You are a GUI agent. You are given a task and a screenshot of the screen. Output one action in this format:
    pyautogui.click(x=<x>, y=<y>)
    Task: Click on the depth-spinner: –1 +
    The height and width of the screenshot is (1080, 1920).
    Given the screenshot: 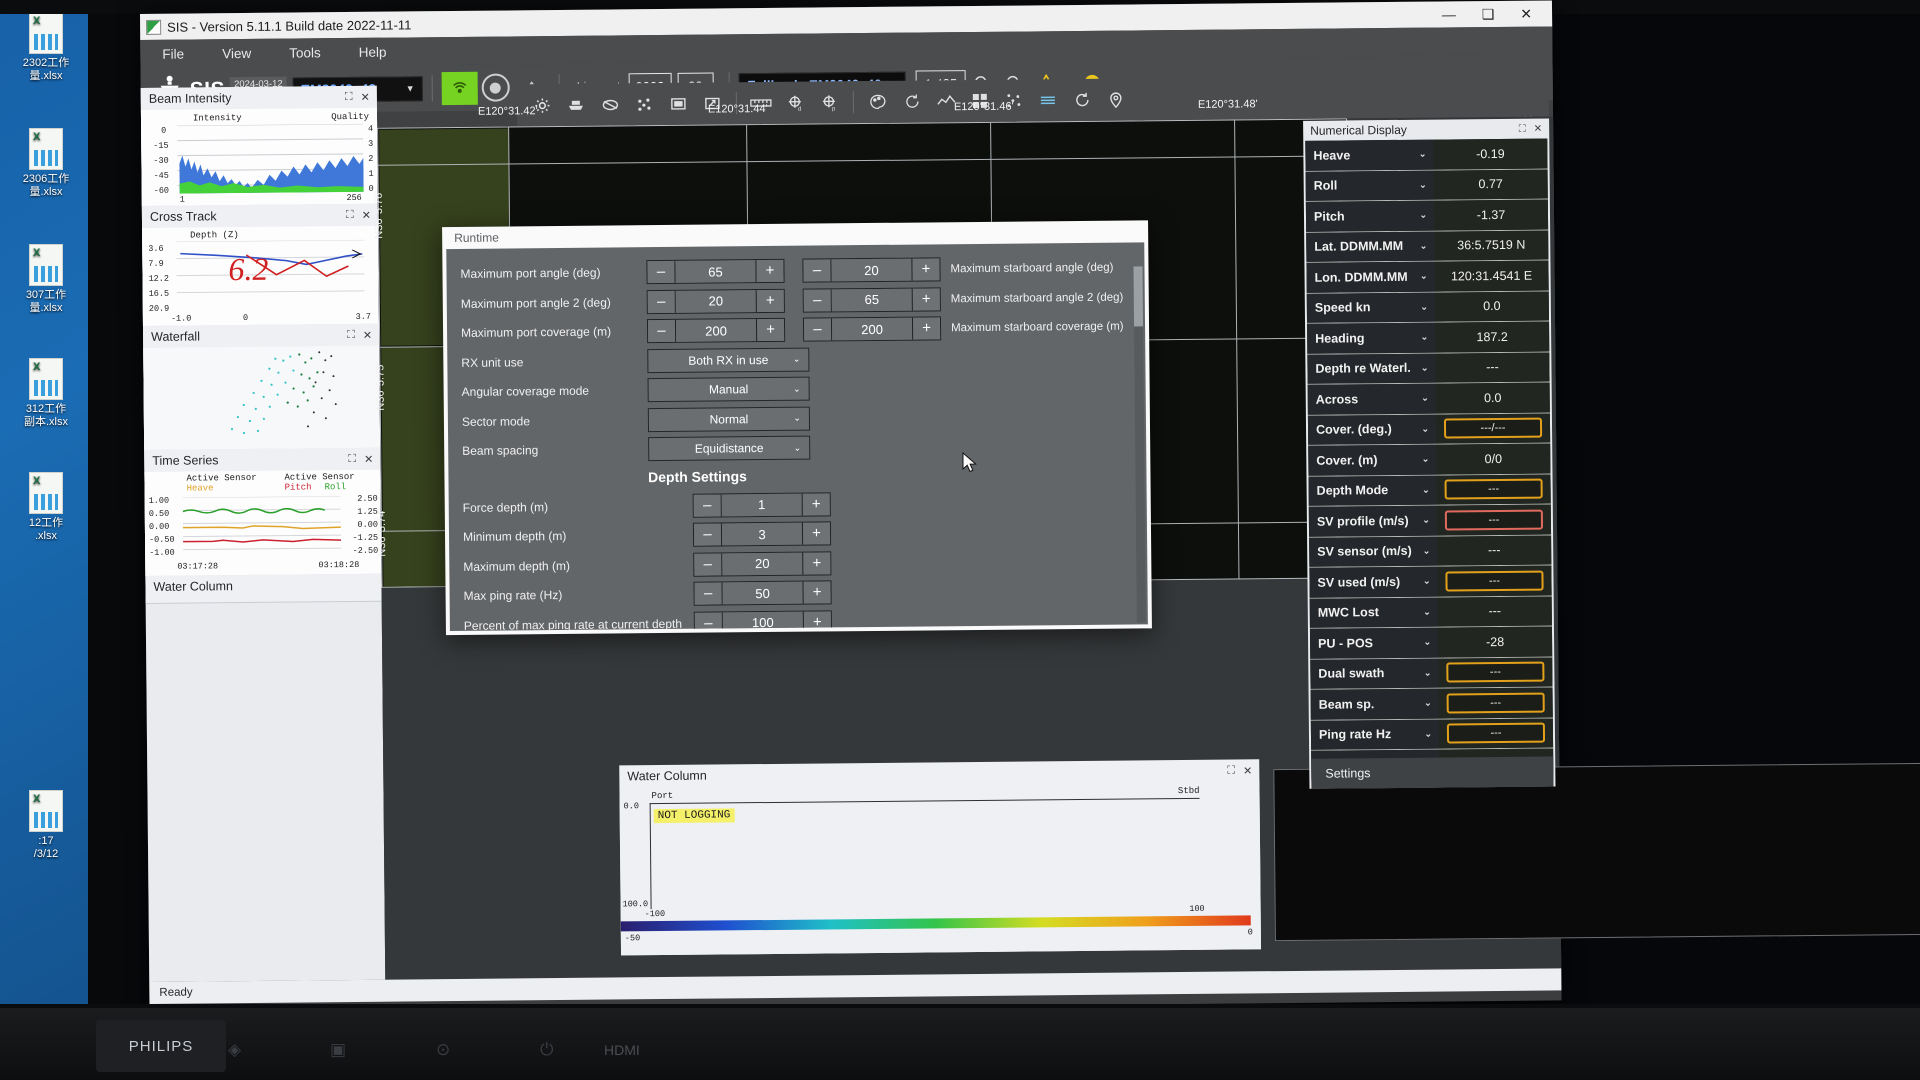 What is the action you would take?
    pyautogui.click(x=761, y=505)
    